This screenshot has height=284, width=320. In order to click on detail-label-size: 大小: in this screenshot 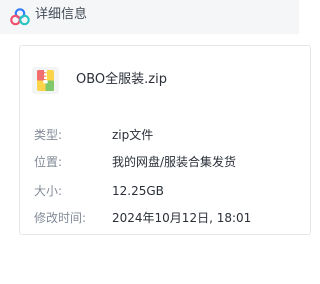, I will do `click(48, 191)`.